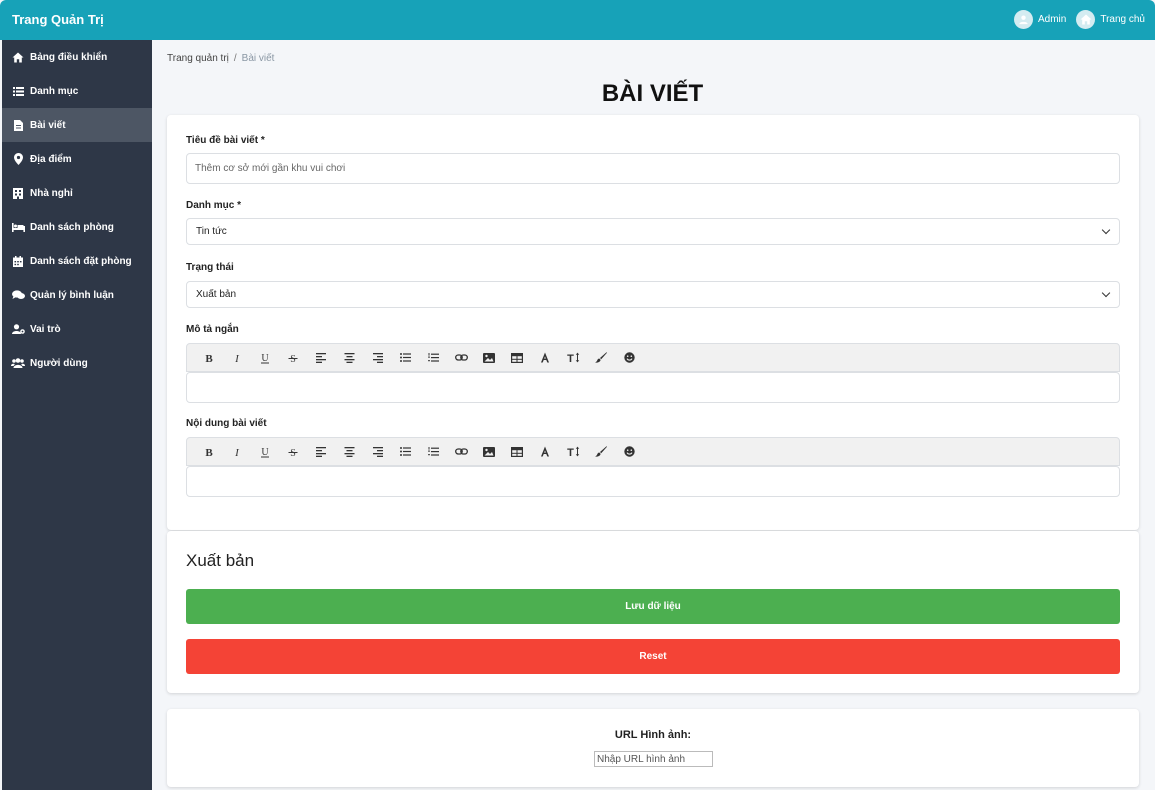 This screenshot has width=1155, height=790. I want to click on short-desc-label: Mô tả ngắn, so click(212, 329).